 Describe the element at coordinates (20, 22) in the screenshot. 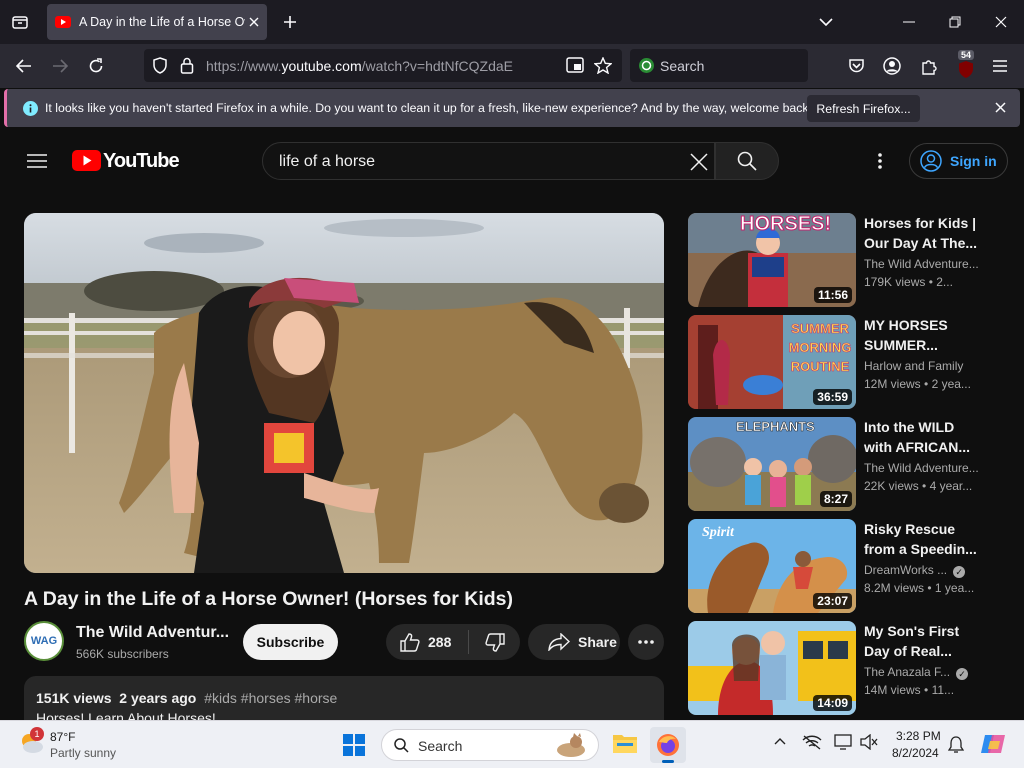

I see `tab-list-icon` at that location.